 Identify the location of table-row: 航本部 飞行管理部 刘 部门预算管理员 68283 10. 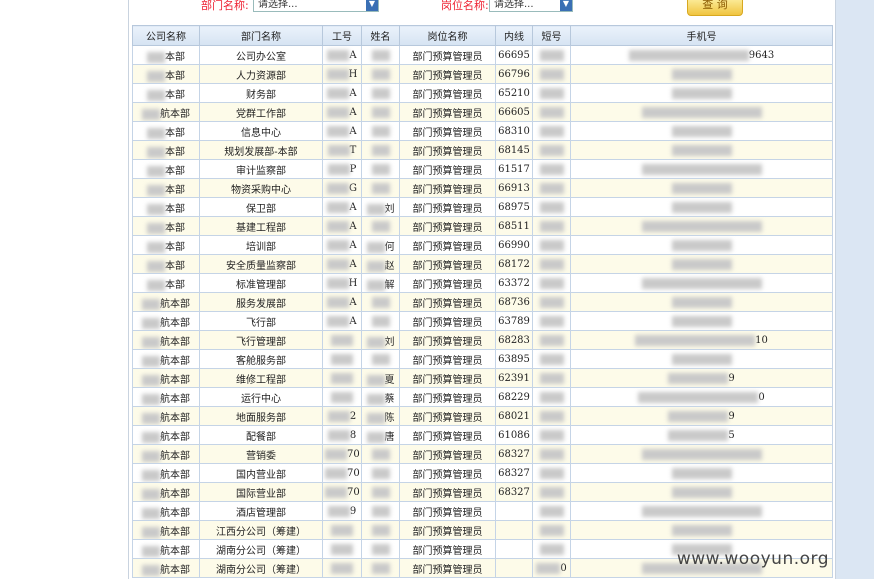
(482, 340).